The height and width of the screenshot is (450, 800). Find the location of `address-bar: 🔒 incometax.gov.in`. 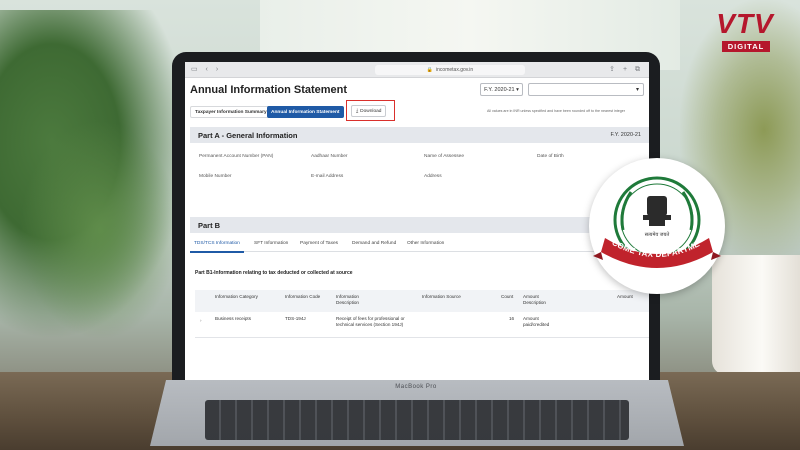

address-bar: 🔒 incometax.gov.in is located at coordinates (450, 70).